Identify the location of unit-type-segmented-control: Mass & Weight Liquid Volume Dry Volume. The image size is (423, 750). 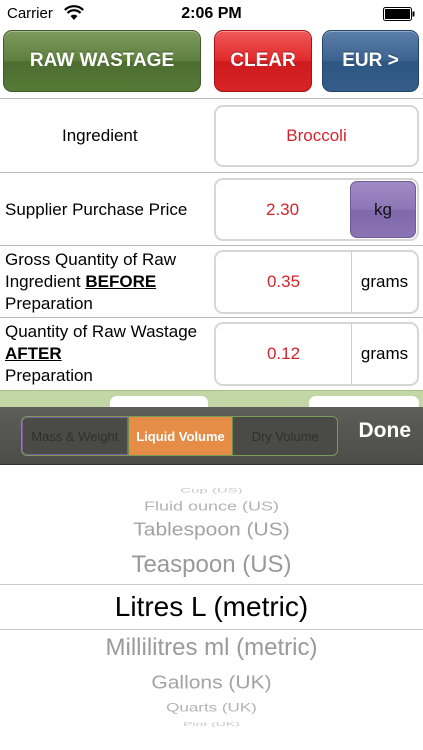
(179, 436).